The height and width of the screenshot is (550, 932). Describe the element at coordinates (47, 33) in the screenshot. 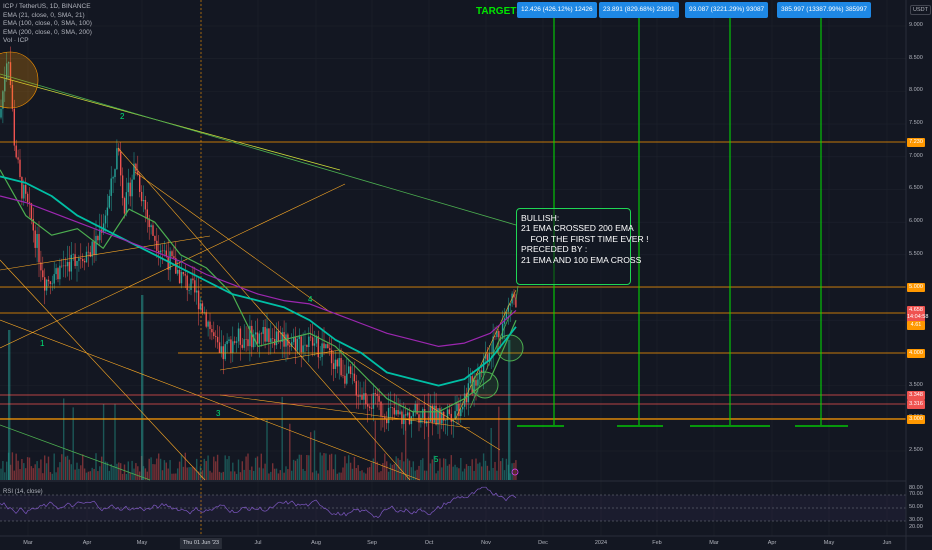

I see `legend-ema200: EMA (200, close, 0, SMA, 200)` at that location.